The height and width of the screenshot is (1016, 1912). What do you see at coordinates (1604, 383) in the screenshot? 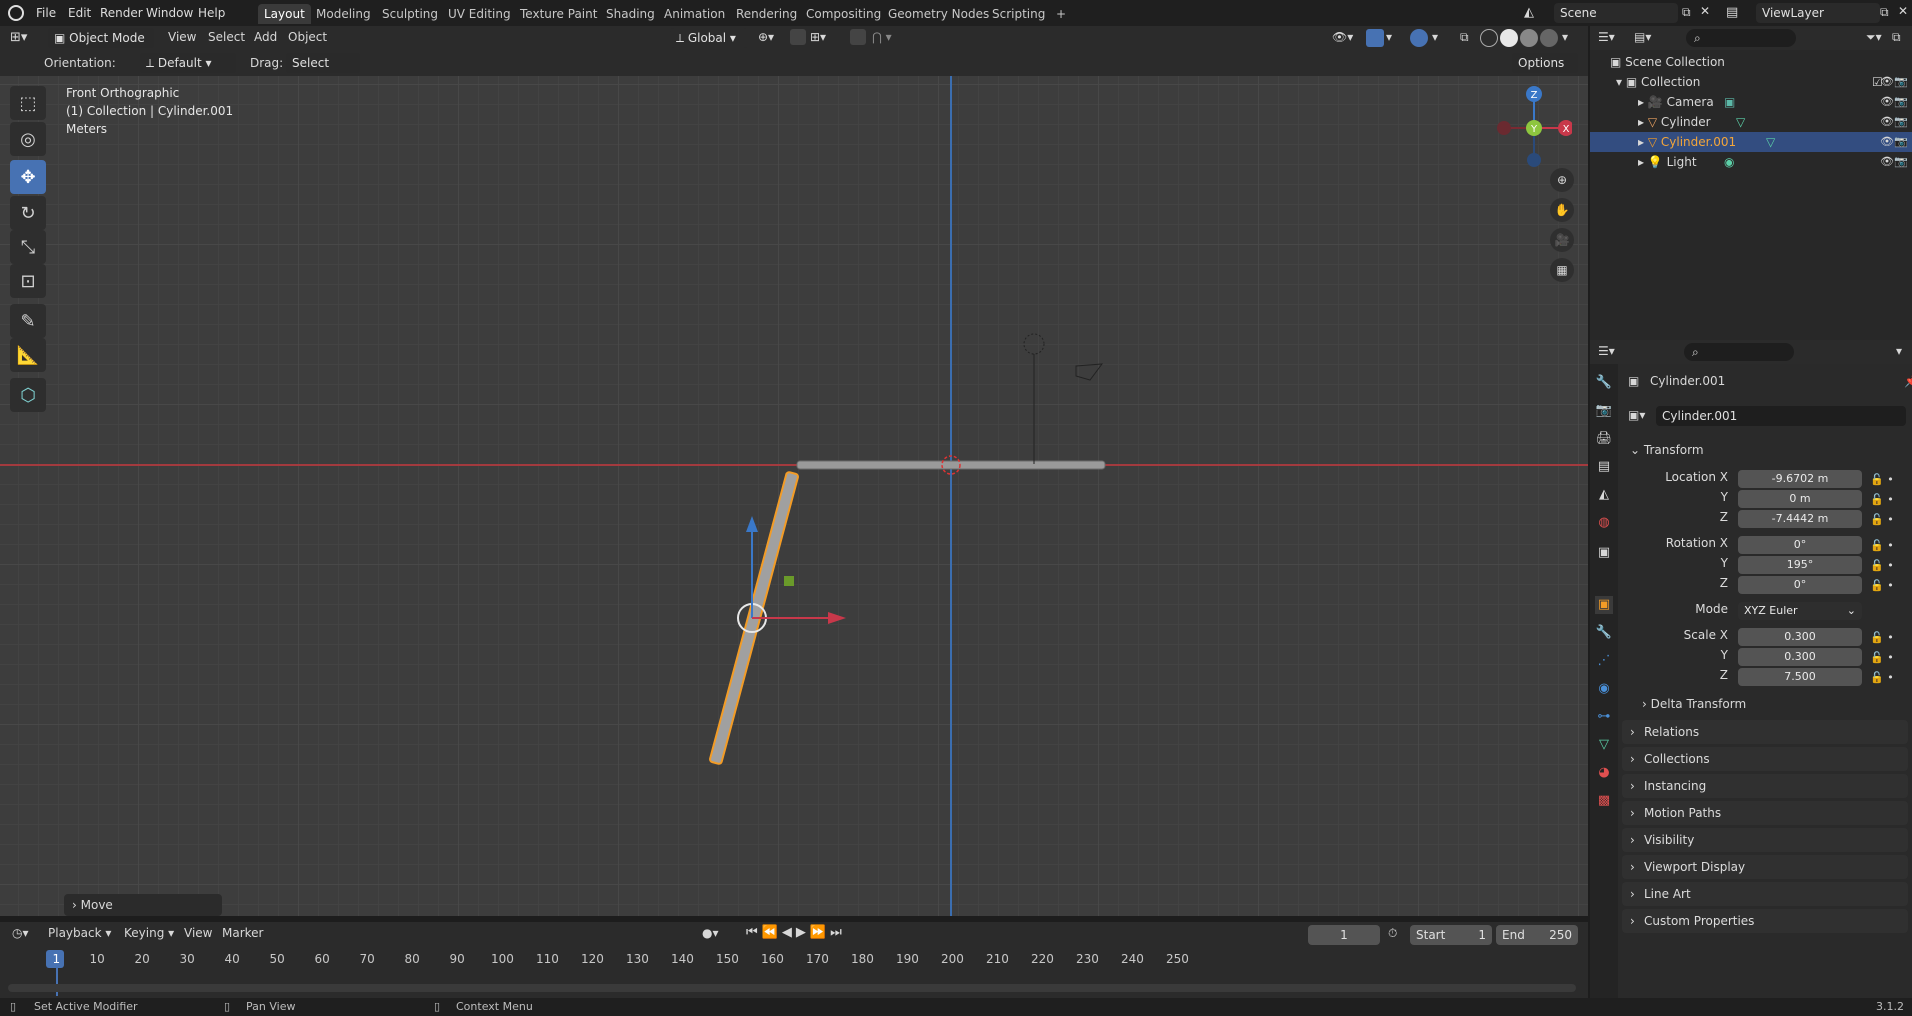
I see `tool-tab-icon: 🔧` at bounding box center [1604, 383].